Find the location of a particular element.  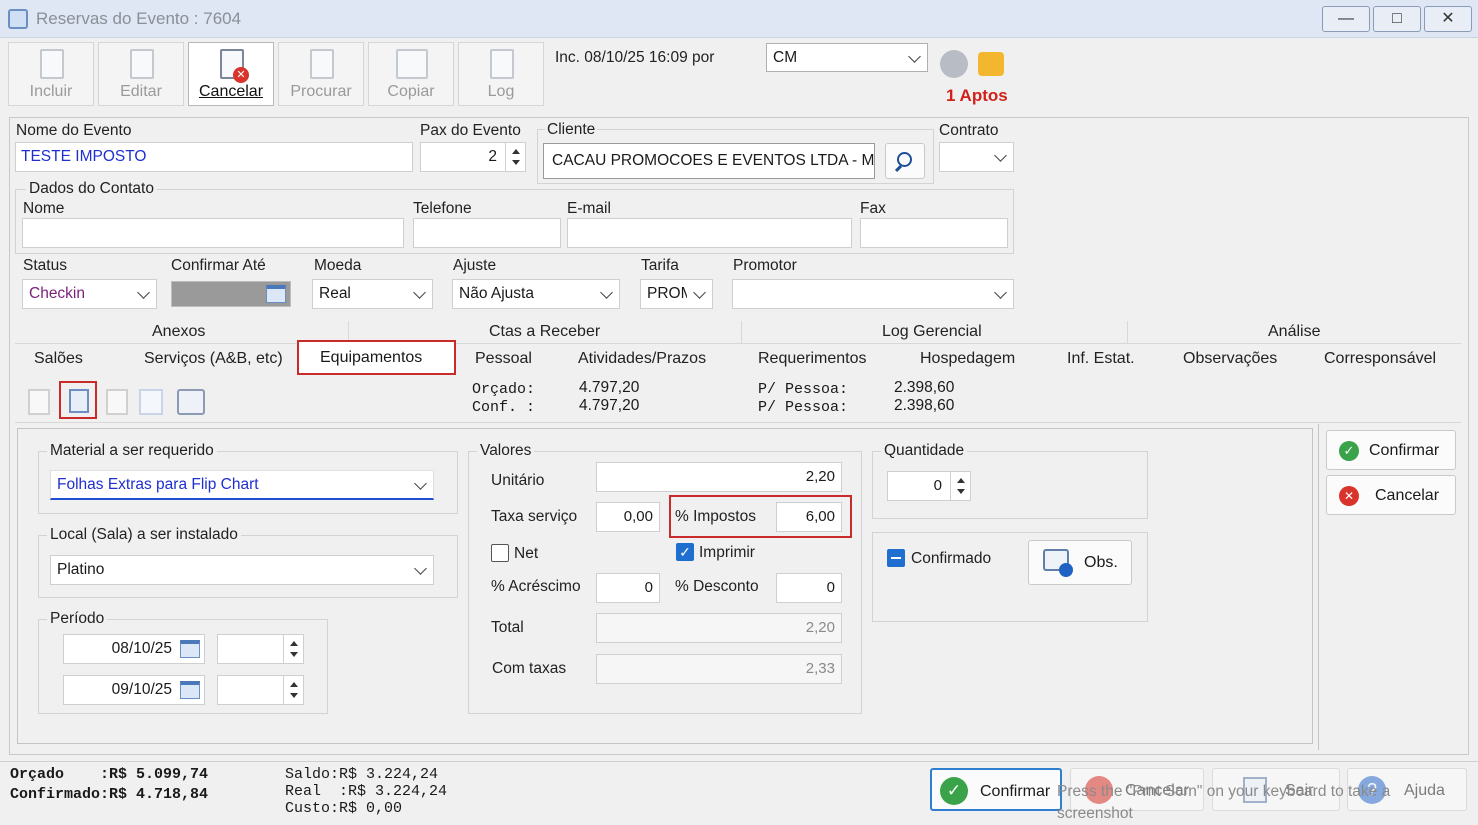

footer-saldo: Saldo:R$ 3.224,24 is located at coordinates (362, 774).